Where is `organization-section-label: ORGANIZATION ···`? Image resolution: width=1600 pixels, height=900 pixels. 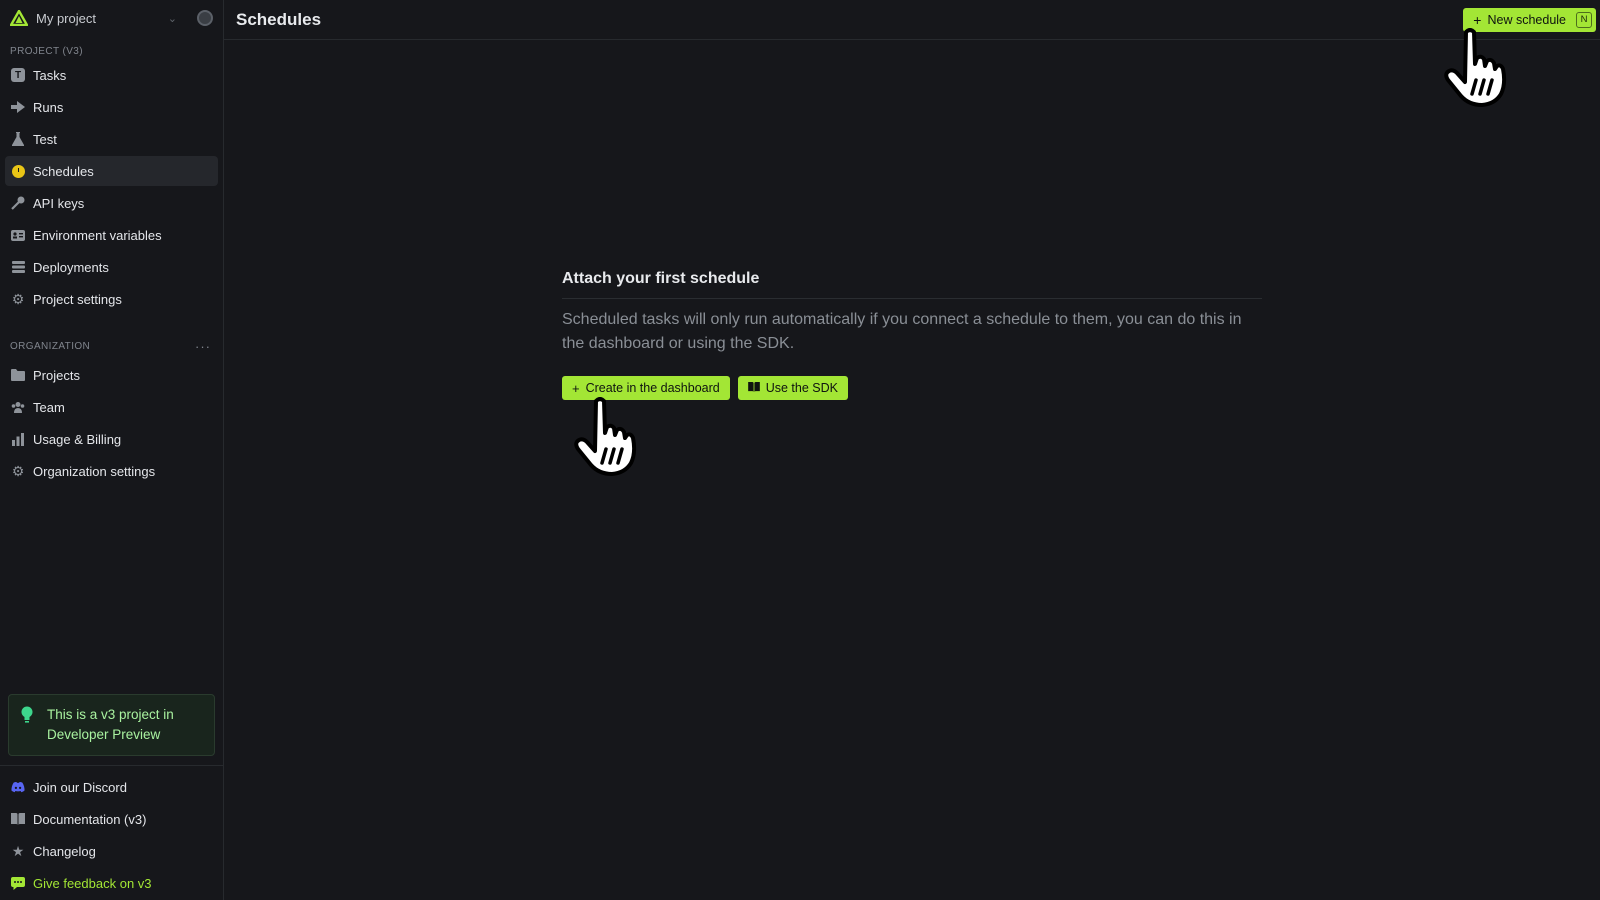 organization-section-label: ORGANIZATION ··· is located at coordinates (111, 346).